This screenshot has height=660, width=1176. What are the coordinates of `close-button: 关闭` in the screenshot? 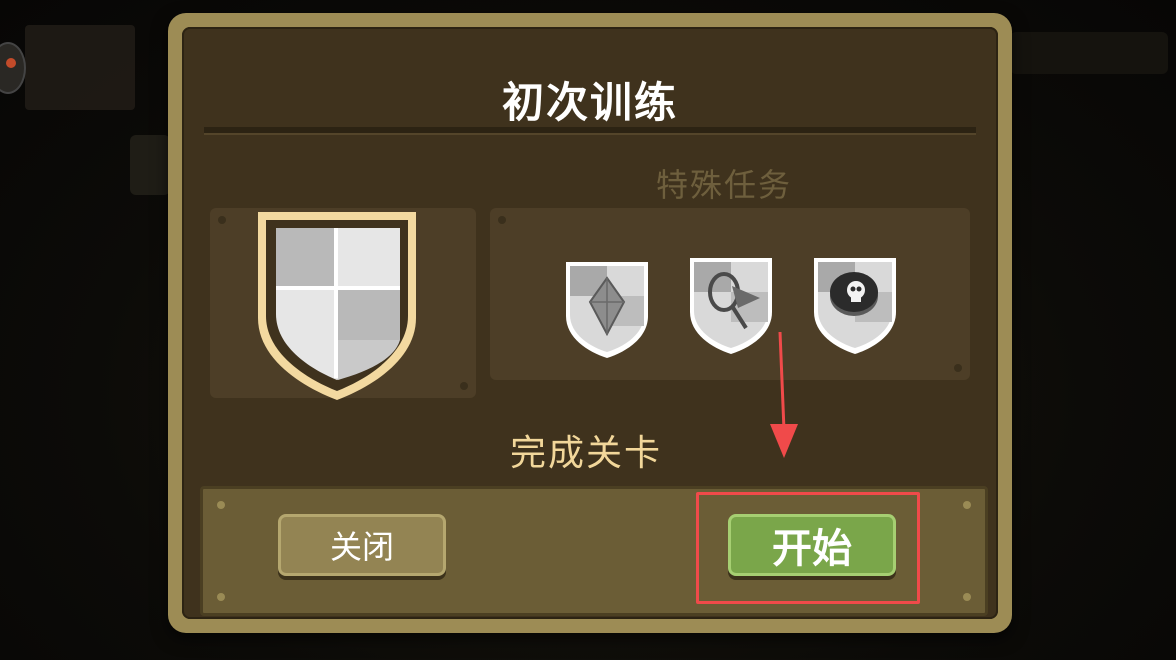 It's located at (362, 545).